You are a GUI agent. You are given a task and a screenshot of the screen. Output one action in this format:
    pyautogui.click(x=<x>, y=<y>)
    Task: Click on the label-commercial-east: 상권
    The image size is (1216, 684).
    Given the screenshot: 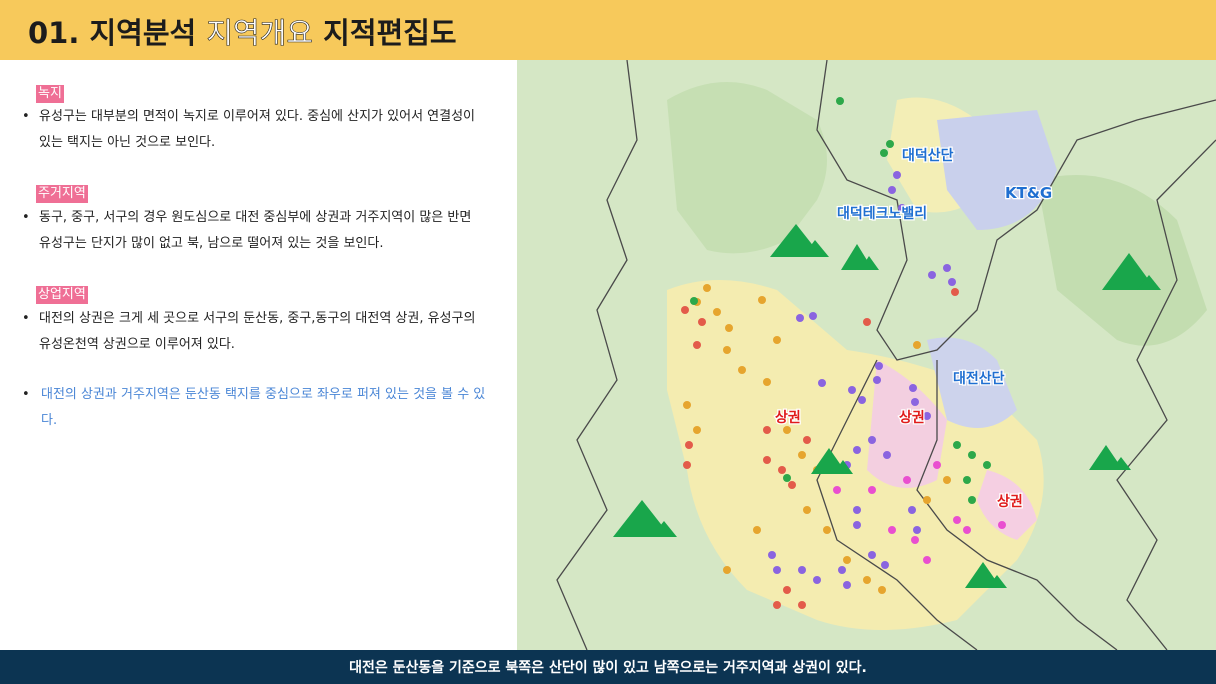 What is the action you would take?
    pyautogui.click(x=1010, y=502)
    